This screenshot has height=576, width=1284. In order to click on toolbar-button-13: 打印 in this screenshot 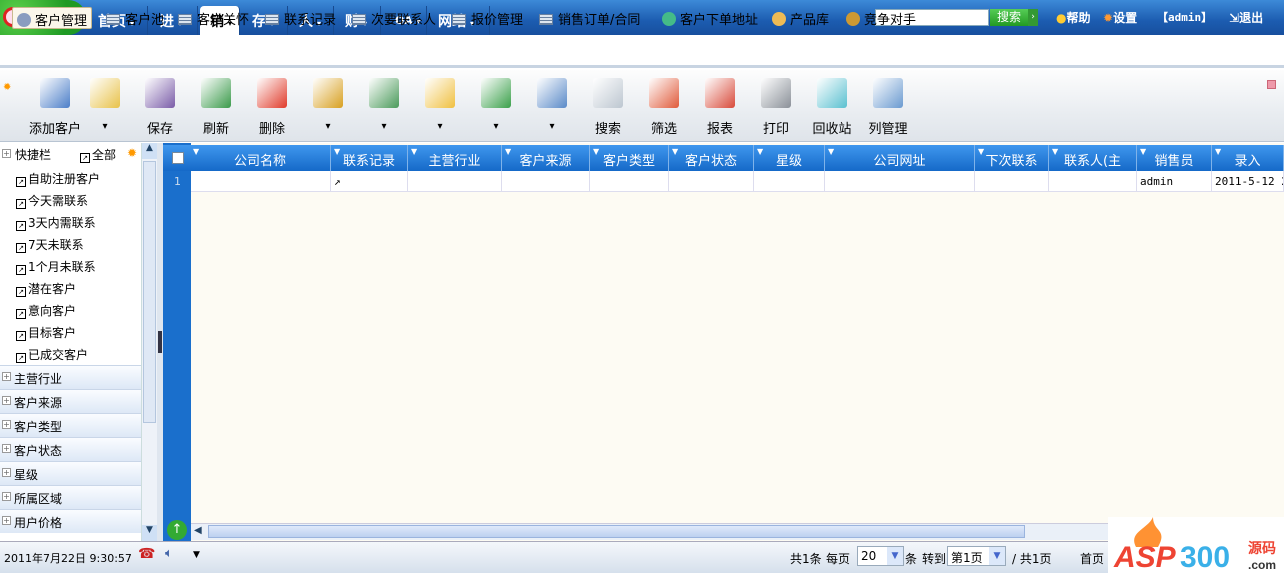, I will do `click(776, 107)`.